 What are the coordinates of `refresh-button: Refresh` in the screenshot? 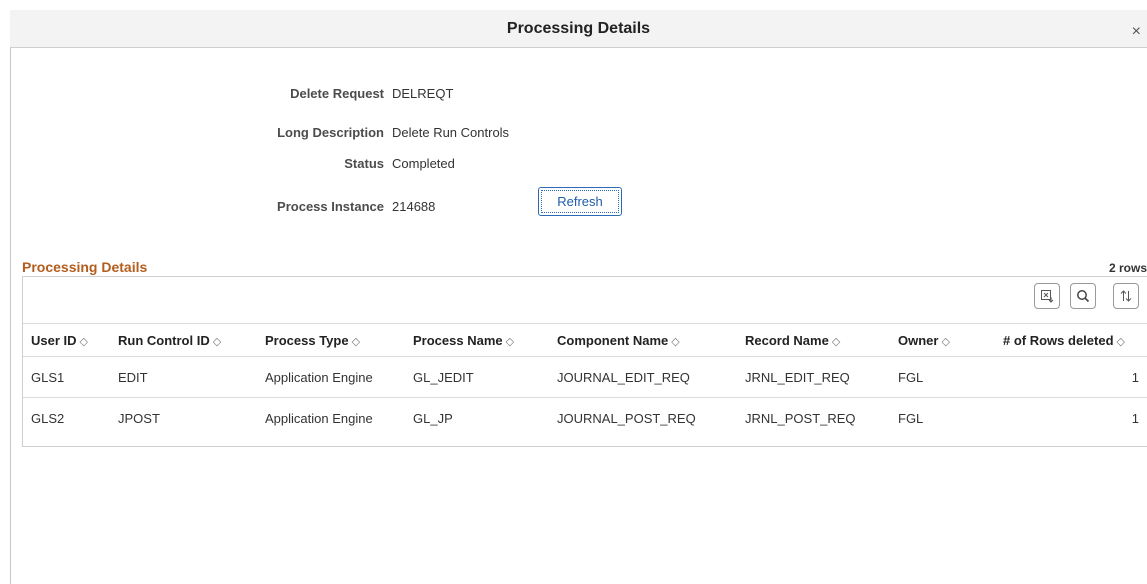 It's located at (580, 201).